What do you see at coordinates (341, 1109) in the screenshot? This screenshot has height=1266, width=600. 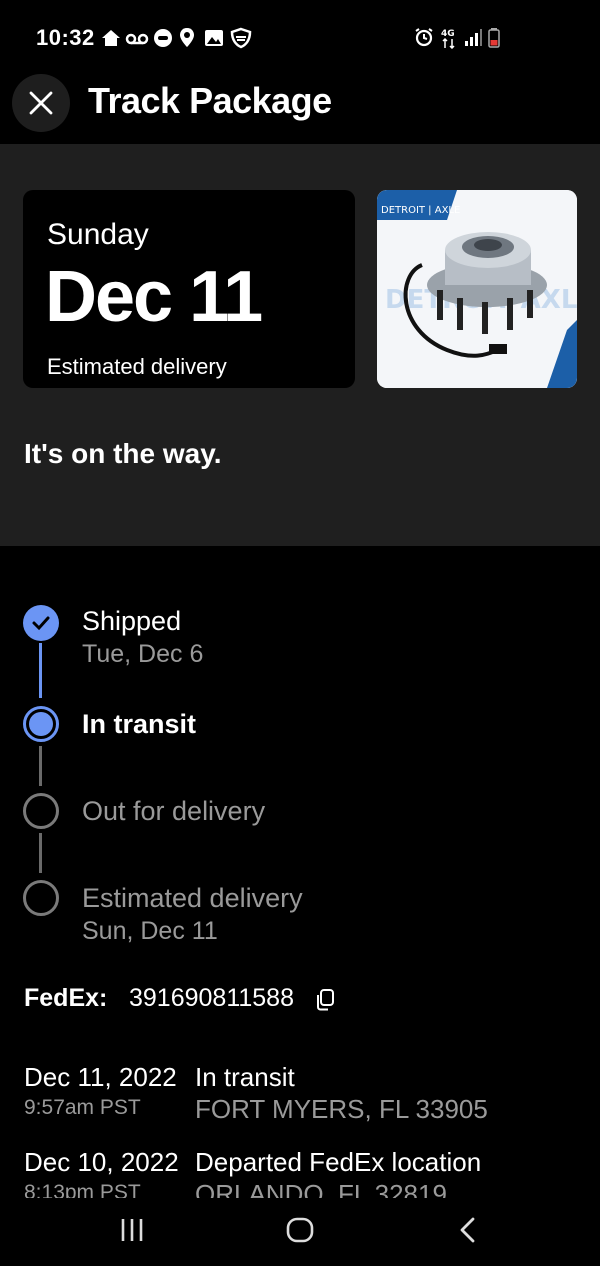 I see `event-location: FORT MYERS, FL 33905` at bounding box center [341, 1109].